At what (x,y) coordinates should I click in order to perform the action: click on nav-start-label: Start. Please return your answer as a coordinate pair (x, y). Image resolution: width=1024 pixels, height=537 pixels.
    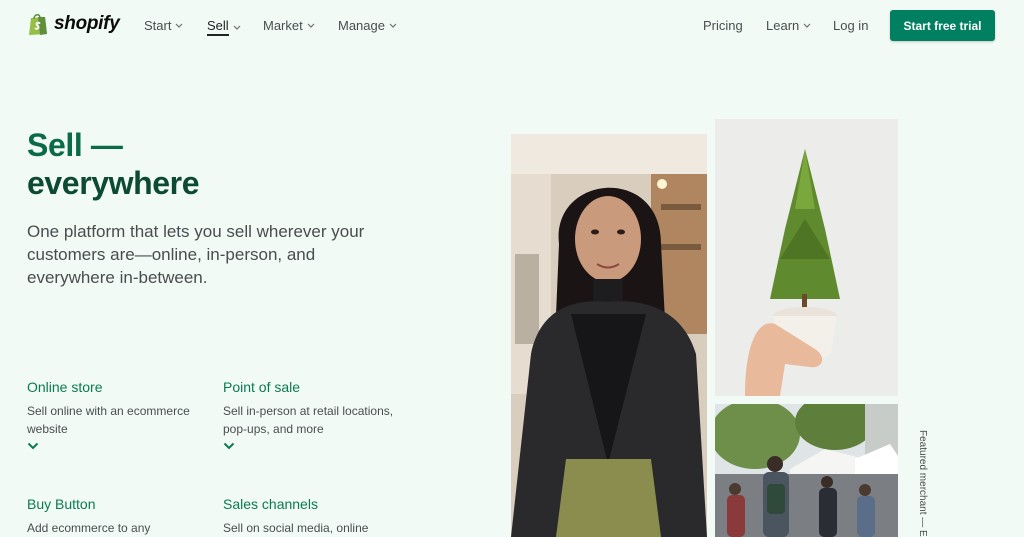
    Looking at the image, I should click on (158, 25).